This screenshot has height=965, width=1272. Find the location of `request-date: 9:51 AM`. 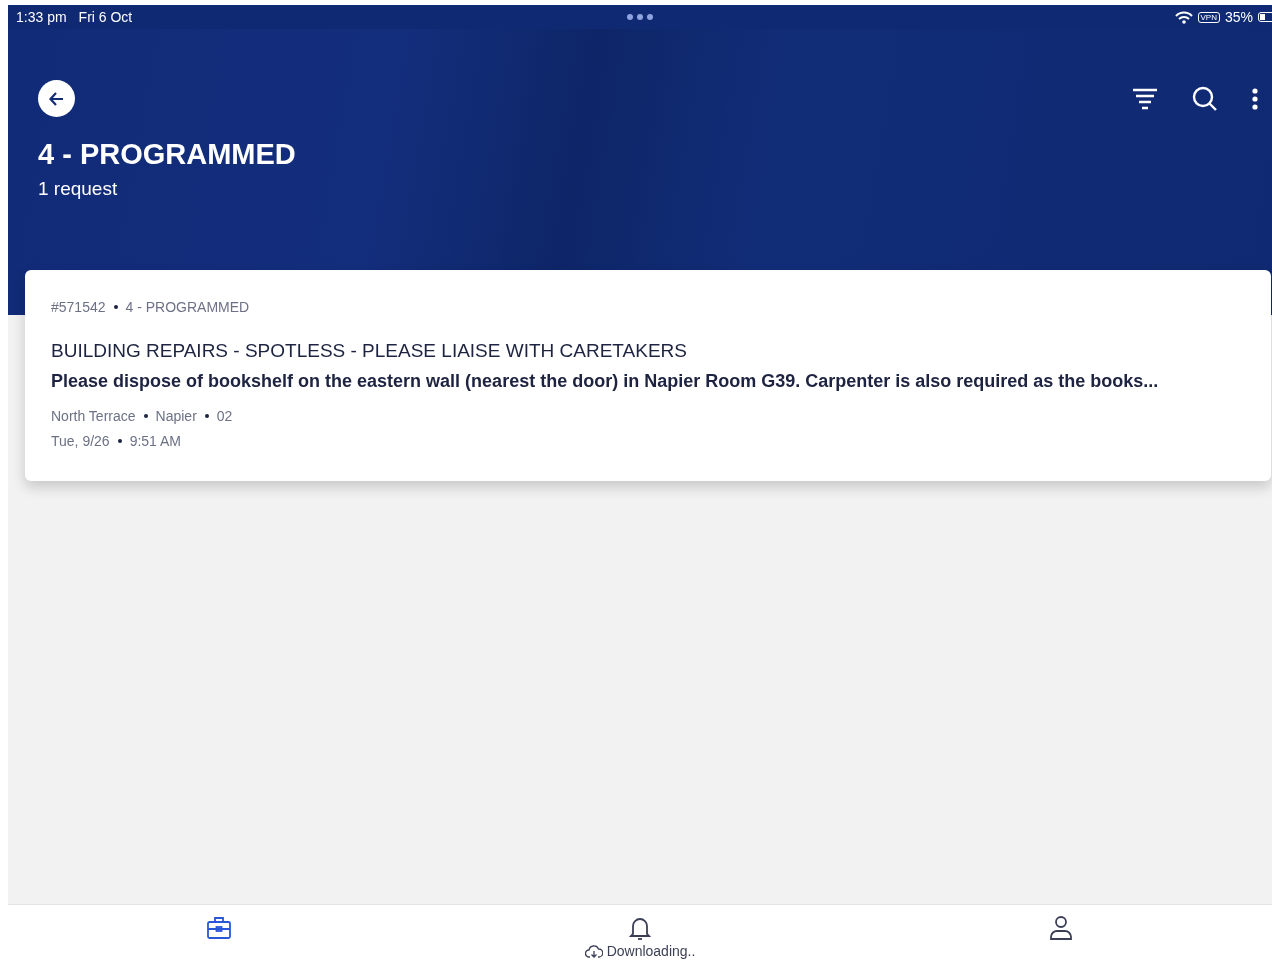

request-date: 9:51 AM is located at coordinates (155, 441).